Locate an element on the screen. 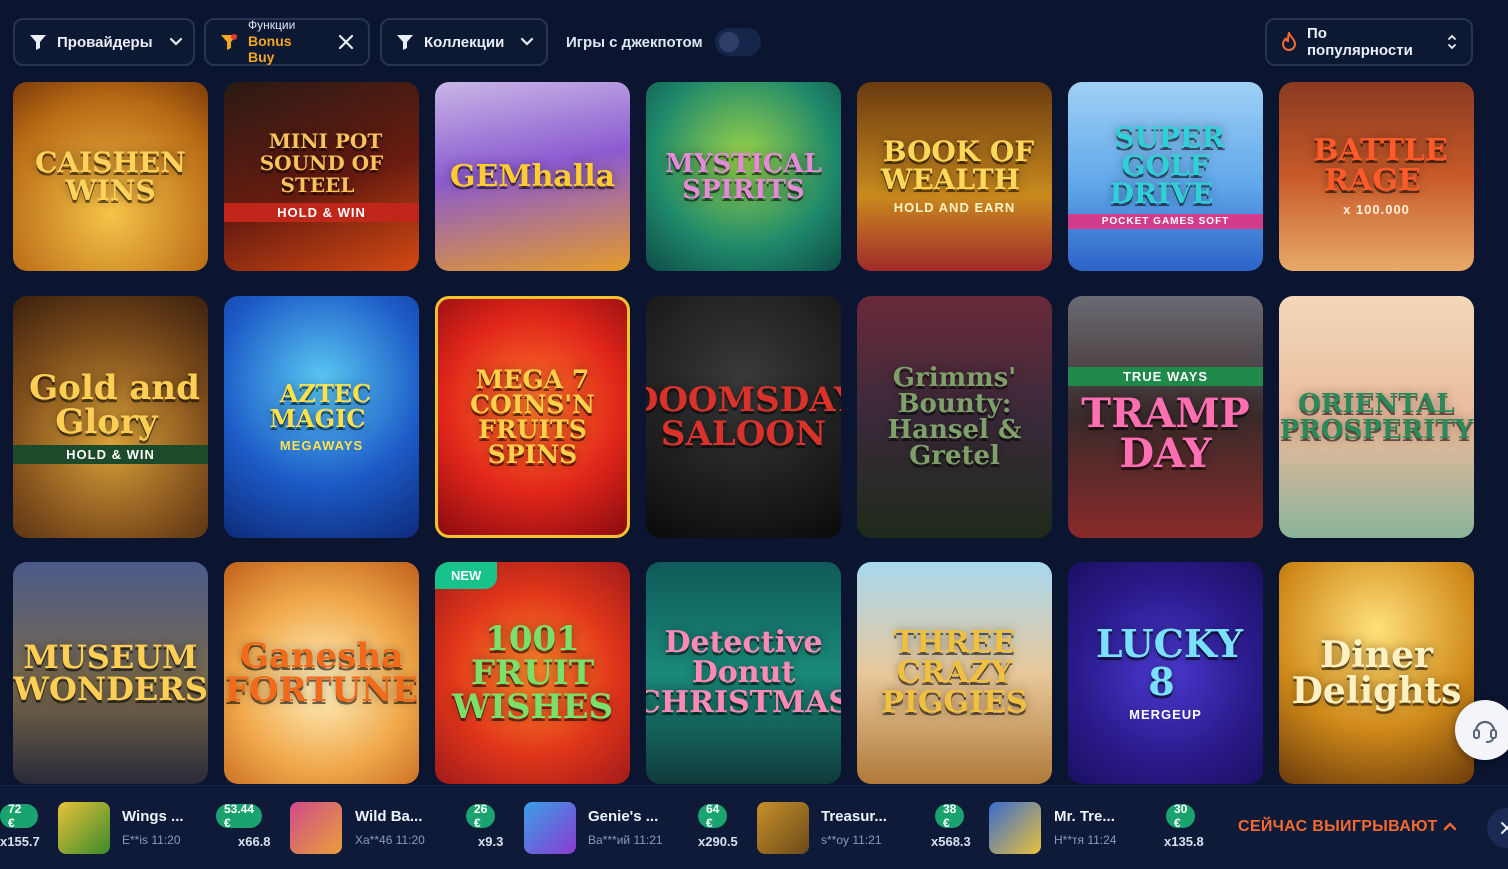 This screenshot has width=1508, height=869. game-subtitle: MERGEUP is located at coordinates (1165, 714).